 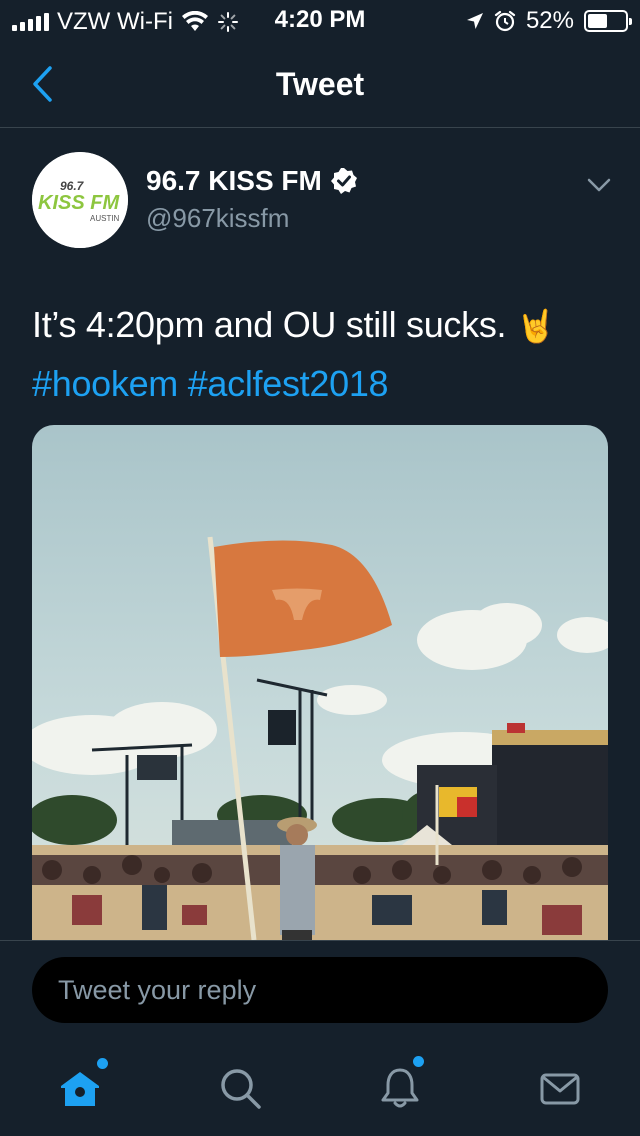 I want to click on tab-home, so click(x=81, y=1086).